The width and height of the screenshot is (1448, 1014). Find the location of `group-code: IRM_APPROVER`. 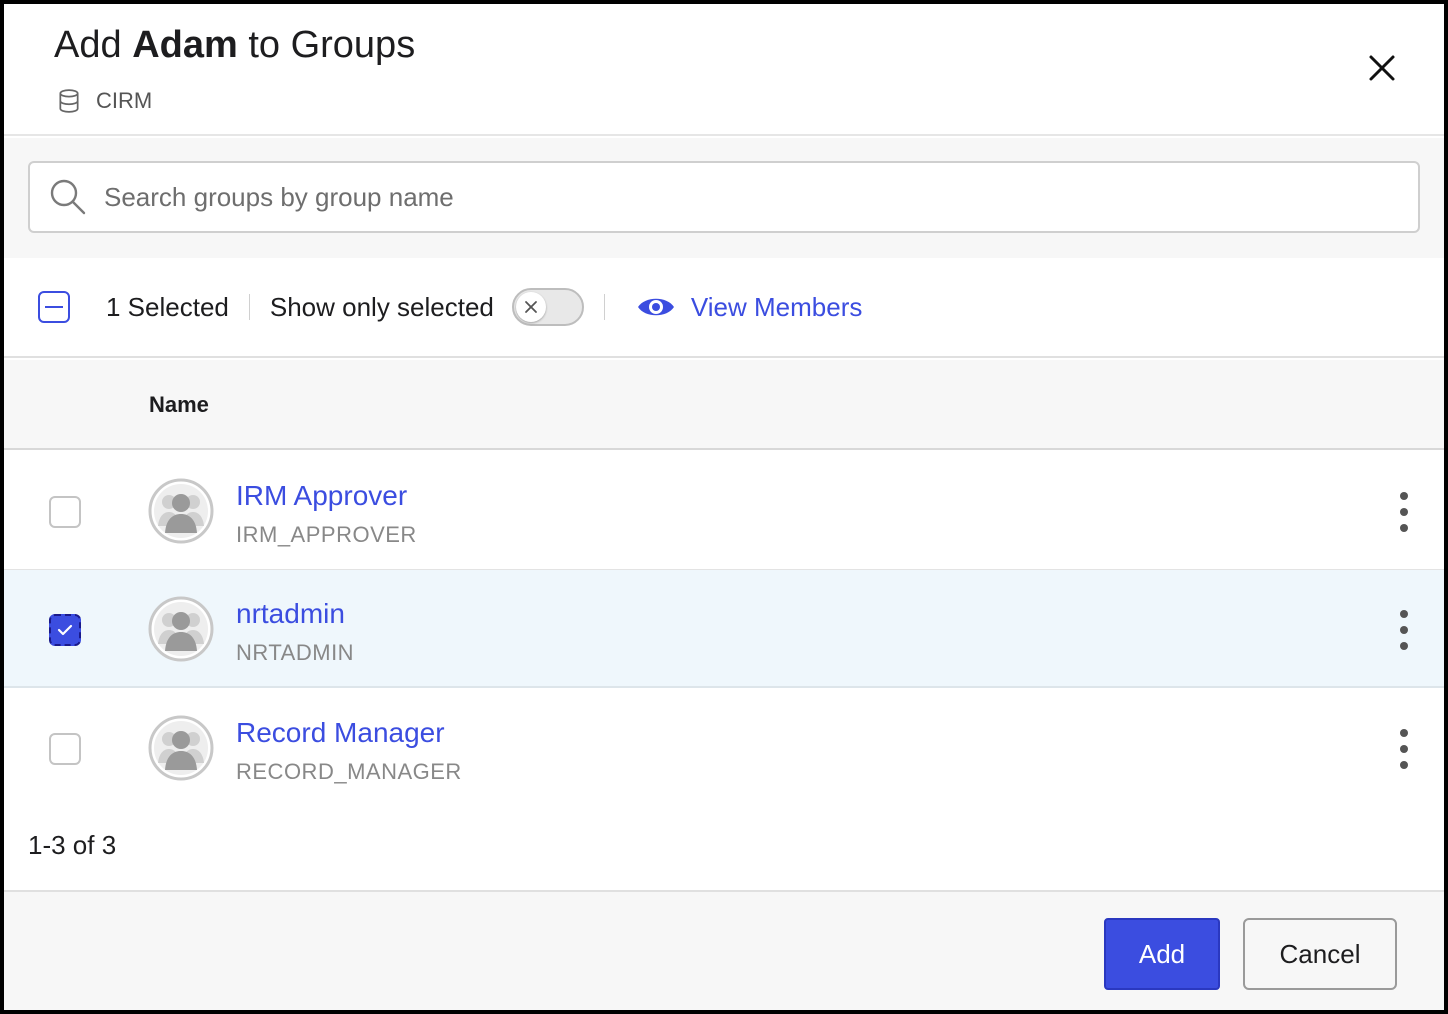

group-code: IRM_APPROVER is located at coordinates (326, 534).